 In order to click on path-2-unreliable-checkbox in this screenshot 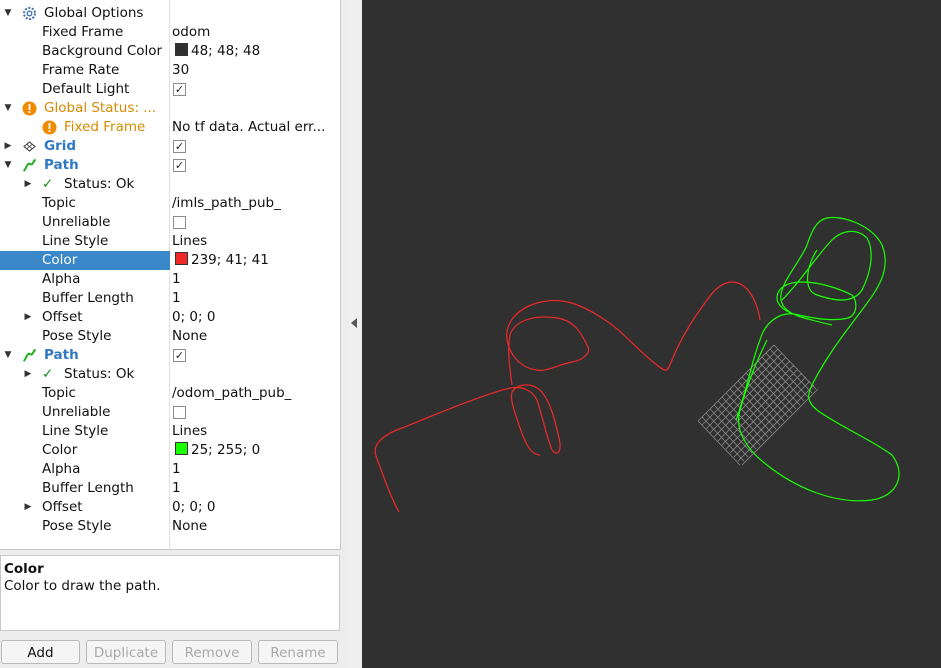, I will do `click(179, 412)`.